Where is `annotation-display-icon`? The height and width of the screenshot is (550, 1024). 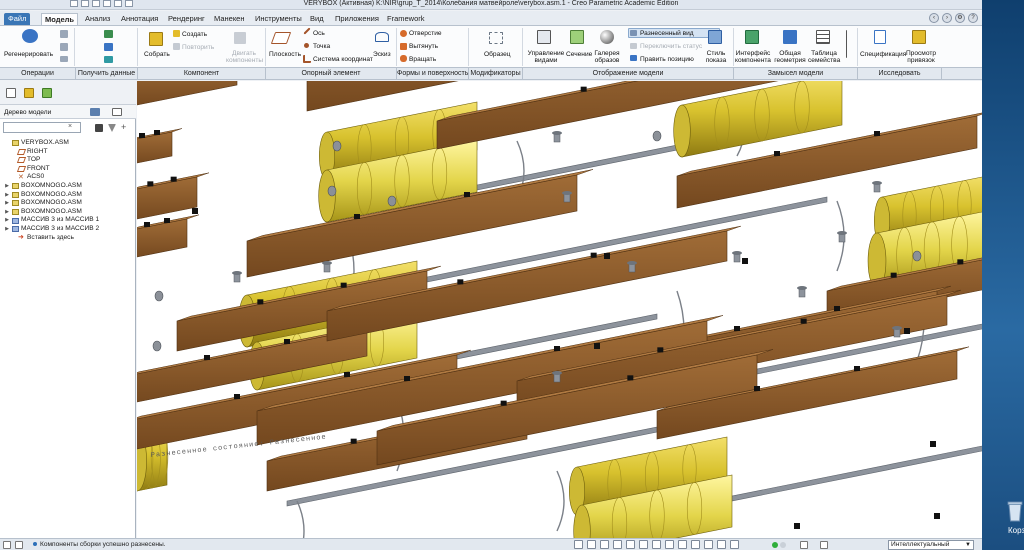 annotation-display-icon is located at coordinates (695, 544).